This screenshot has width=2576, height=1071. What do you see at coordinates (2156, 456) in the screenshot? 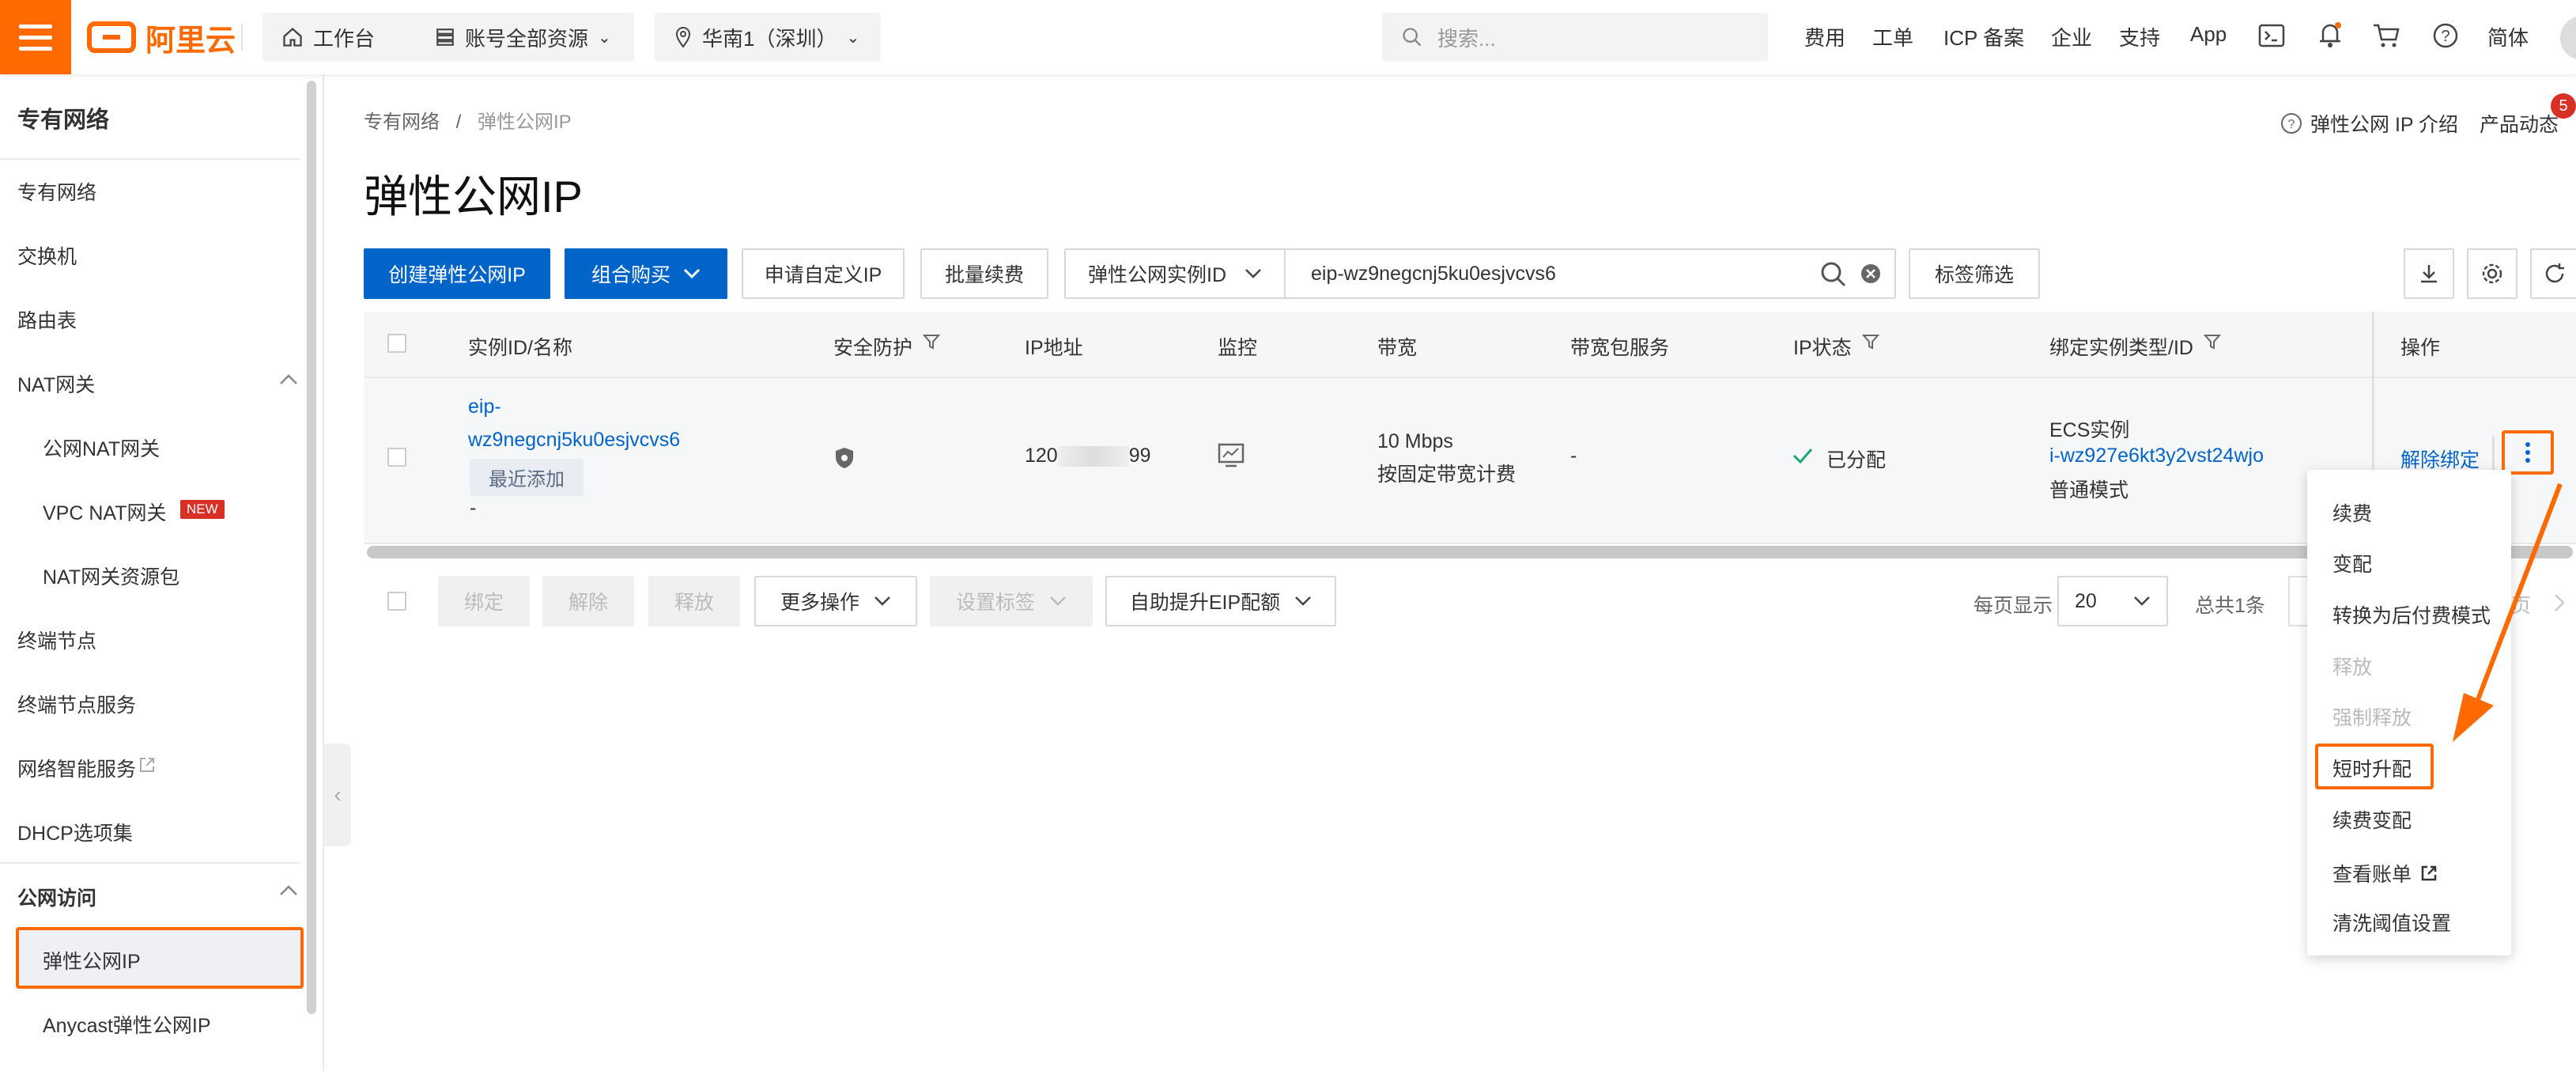
I see `bind-instance-id: i-wz927e6kt3y2vst24wjo` at bounding box center [2156, 456].